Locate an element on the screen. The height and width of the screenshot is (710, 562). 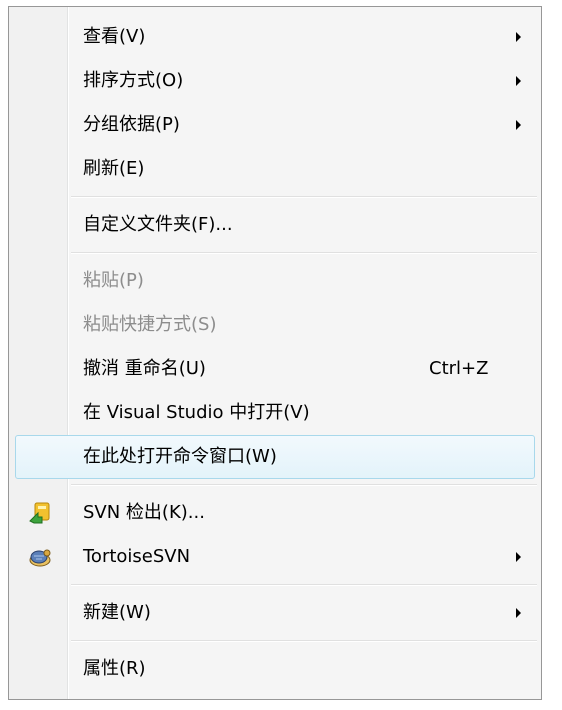
menu-item-paste: 粘贴(P) is located at coordinates (275, 281).